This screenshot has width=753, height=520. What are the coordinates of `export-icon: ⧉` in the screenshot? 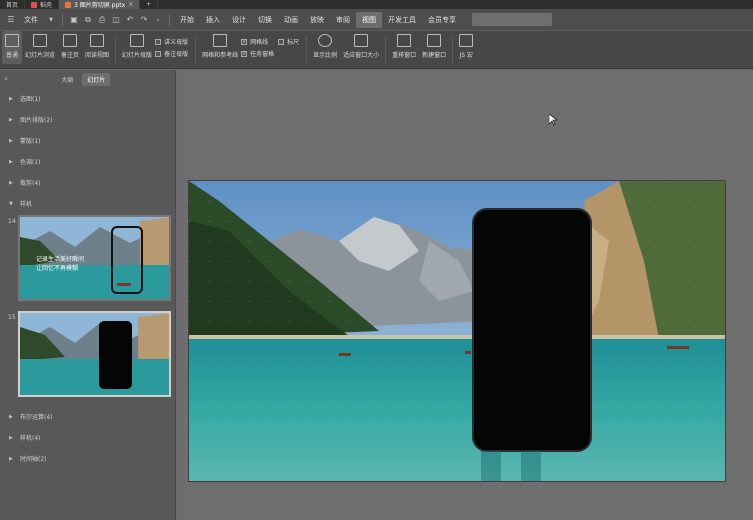 It's located at (88, 20).